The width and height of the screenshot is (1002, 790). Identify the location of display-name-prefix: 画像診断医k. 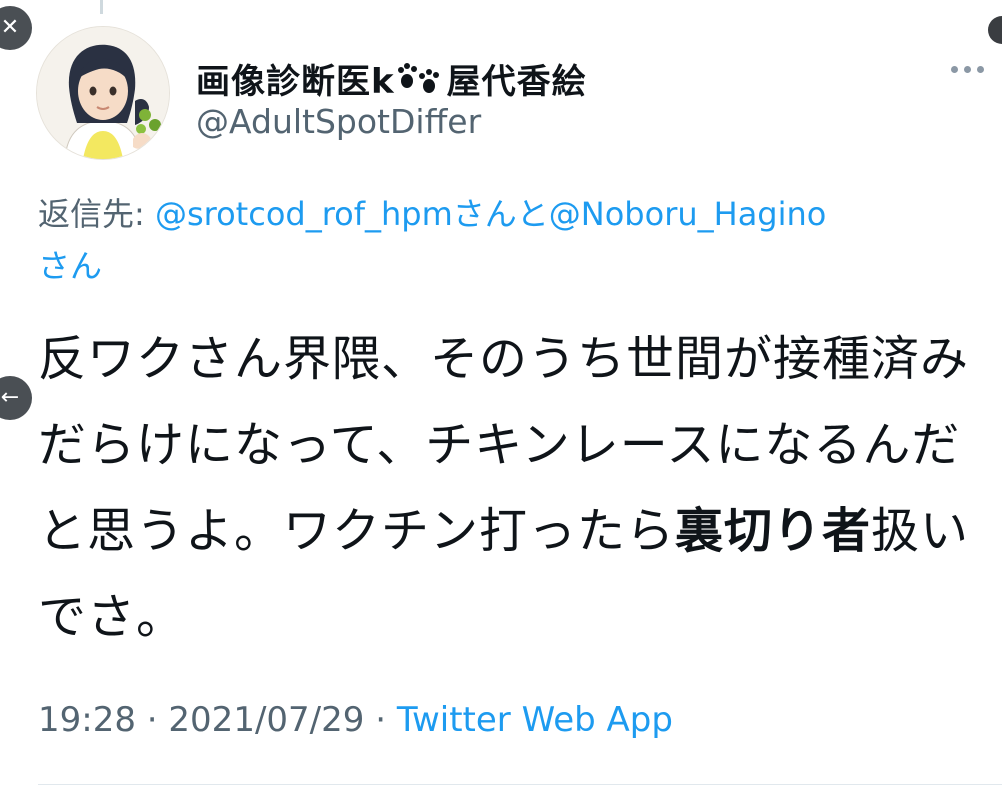
(295, 82).